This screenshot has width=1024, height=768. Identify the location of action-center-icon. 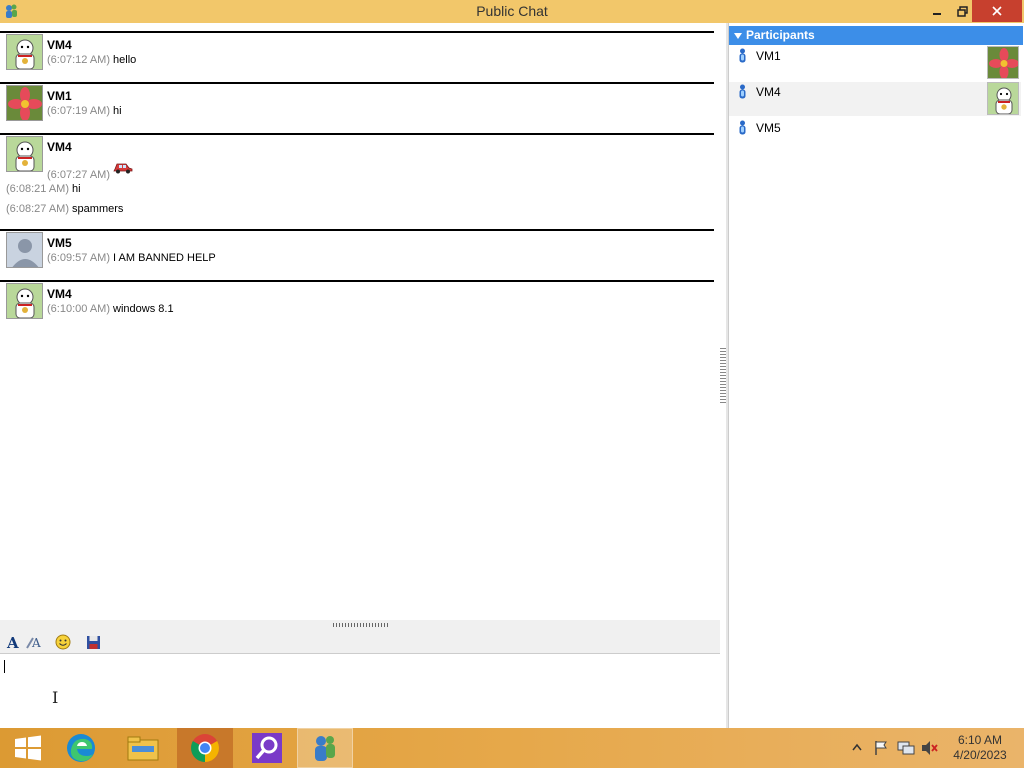
(881, 748).